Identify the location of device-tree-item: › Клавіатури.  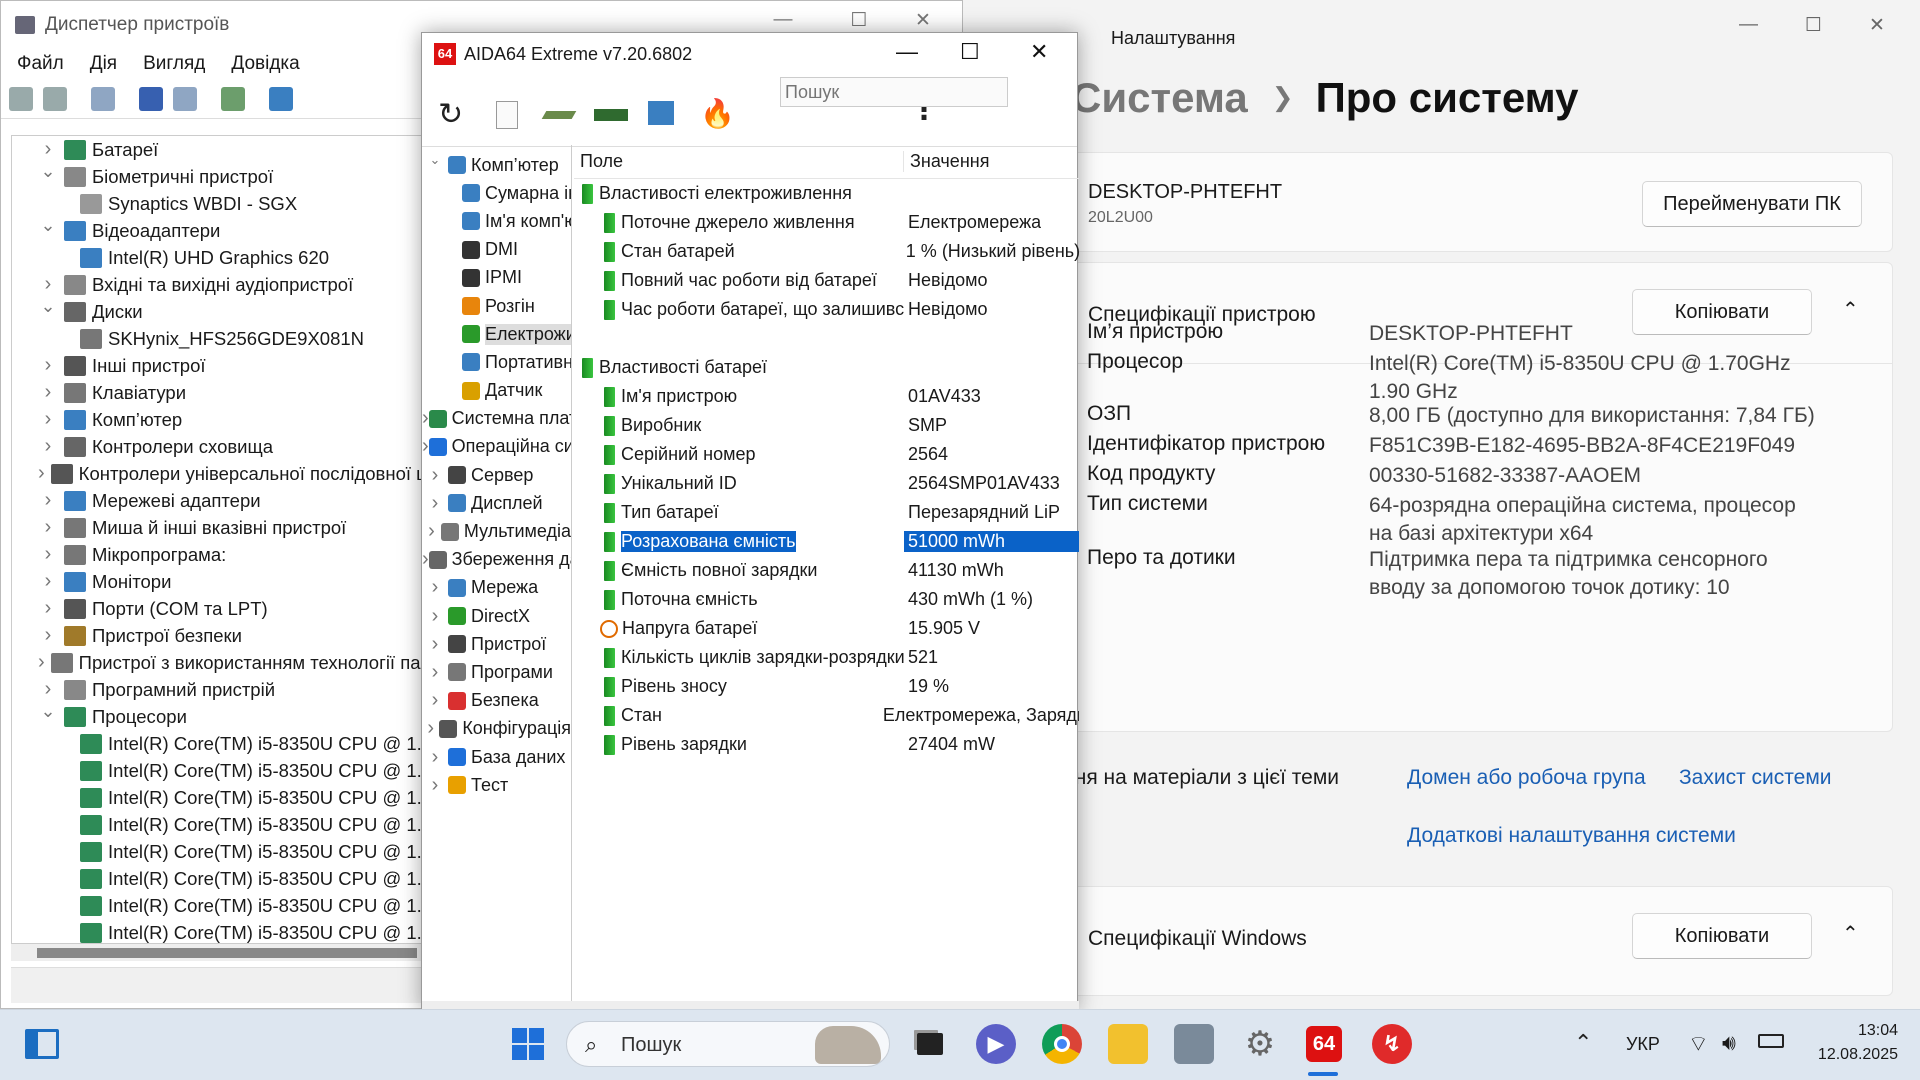
(216, 392).